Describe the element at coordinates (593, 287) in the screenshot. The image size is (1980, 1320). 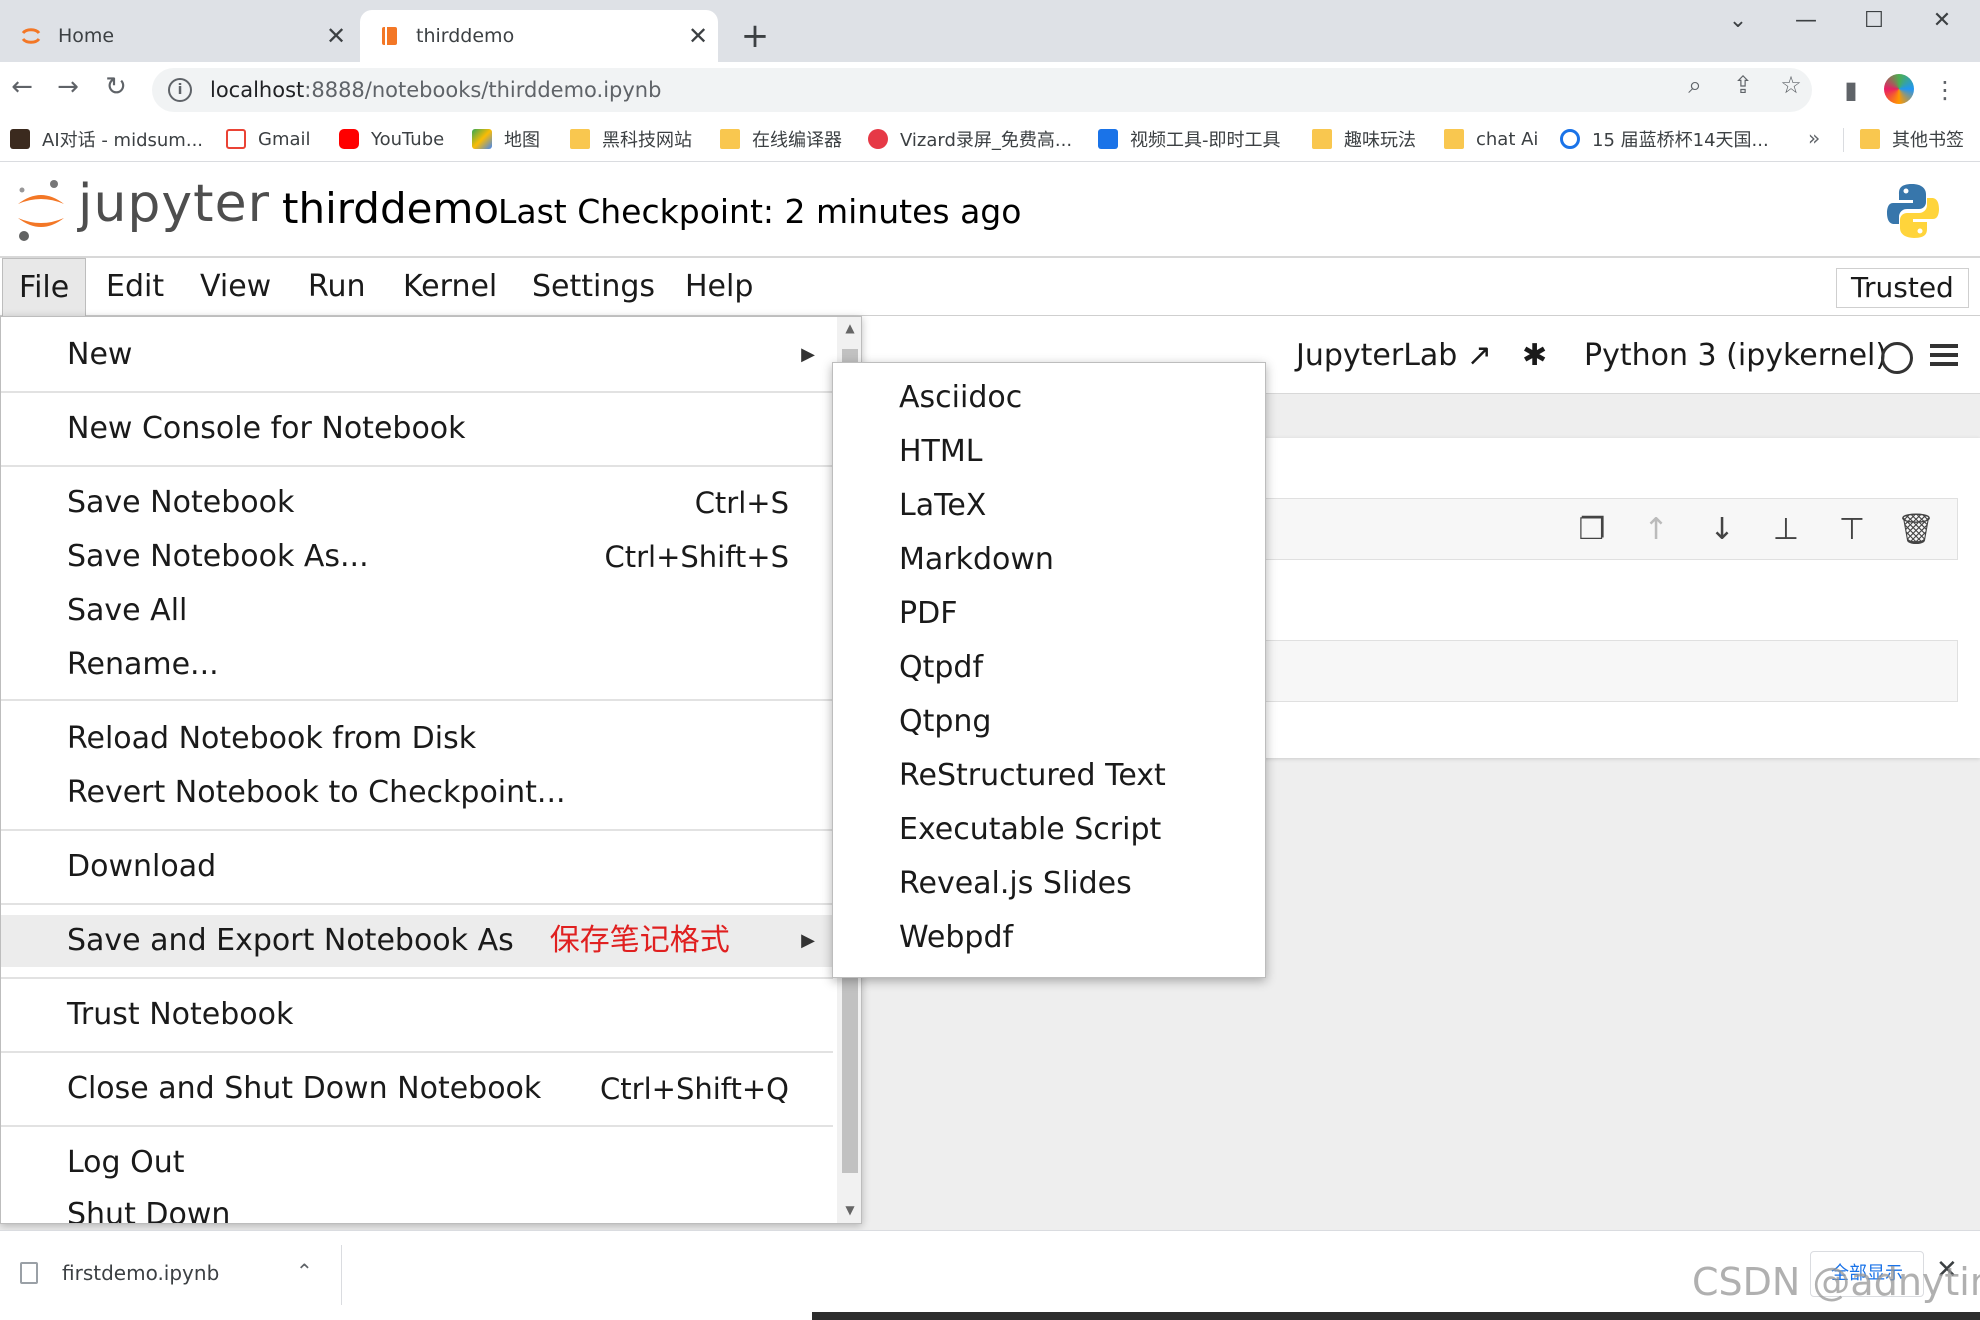
I see `menu-settings: Settings` at that location.